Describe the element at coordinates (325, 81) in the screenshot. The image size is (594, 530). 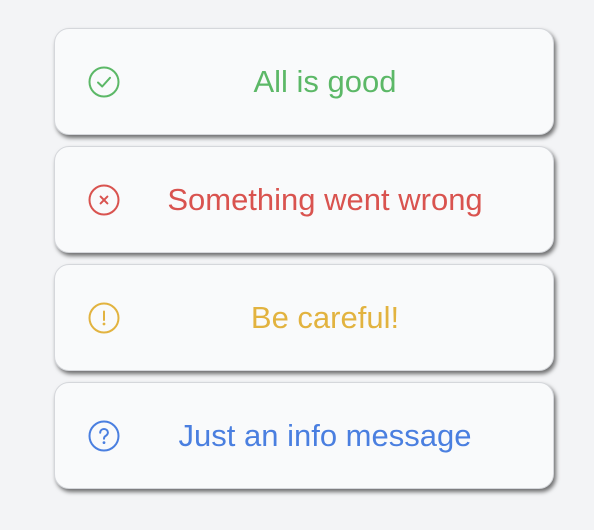
I see `success-message: All is good` at that location.